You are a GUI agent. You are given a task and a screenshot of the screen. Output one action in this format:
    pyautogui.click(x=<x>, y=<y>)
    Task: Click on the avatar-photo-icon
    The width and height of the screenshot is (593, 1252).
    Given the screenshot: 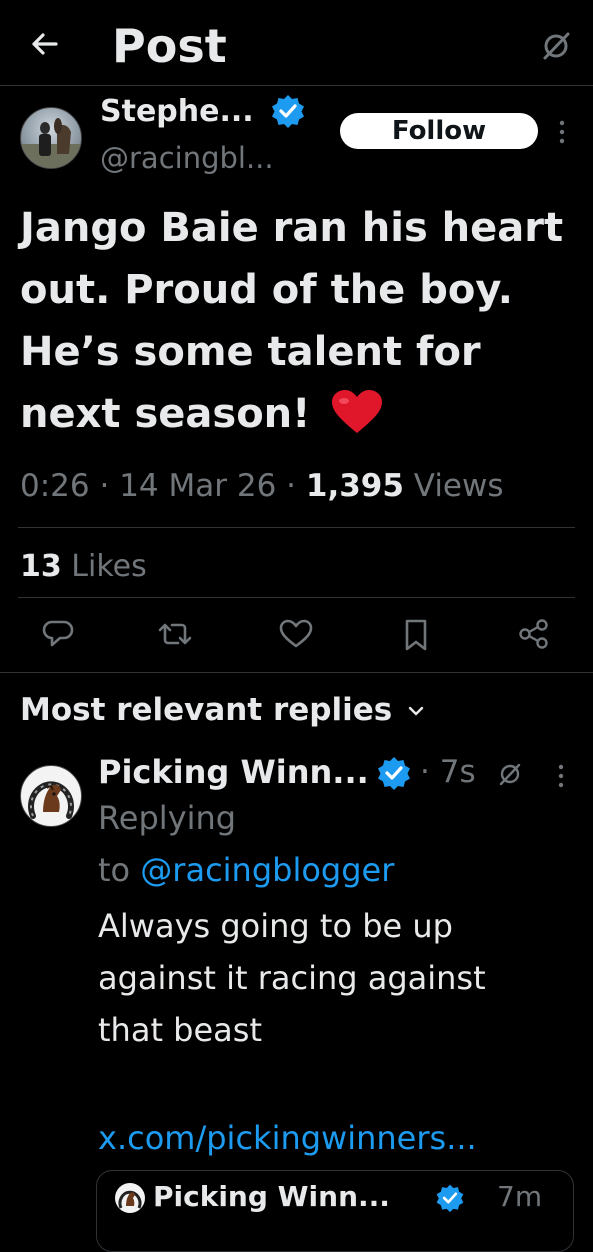 What is the action you would take?
    pyautogui.click(x=51, y=143)
    